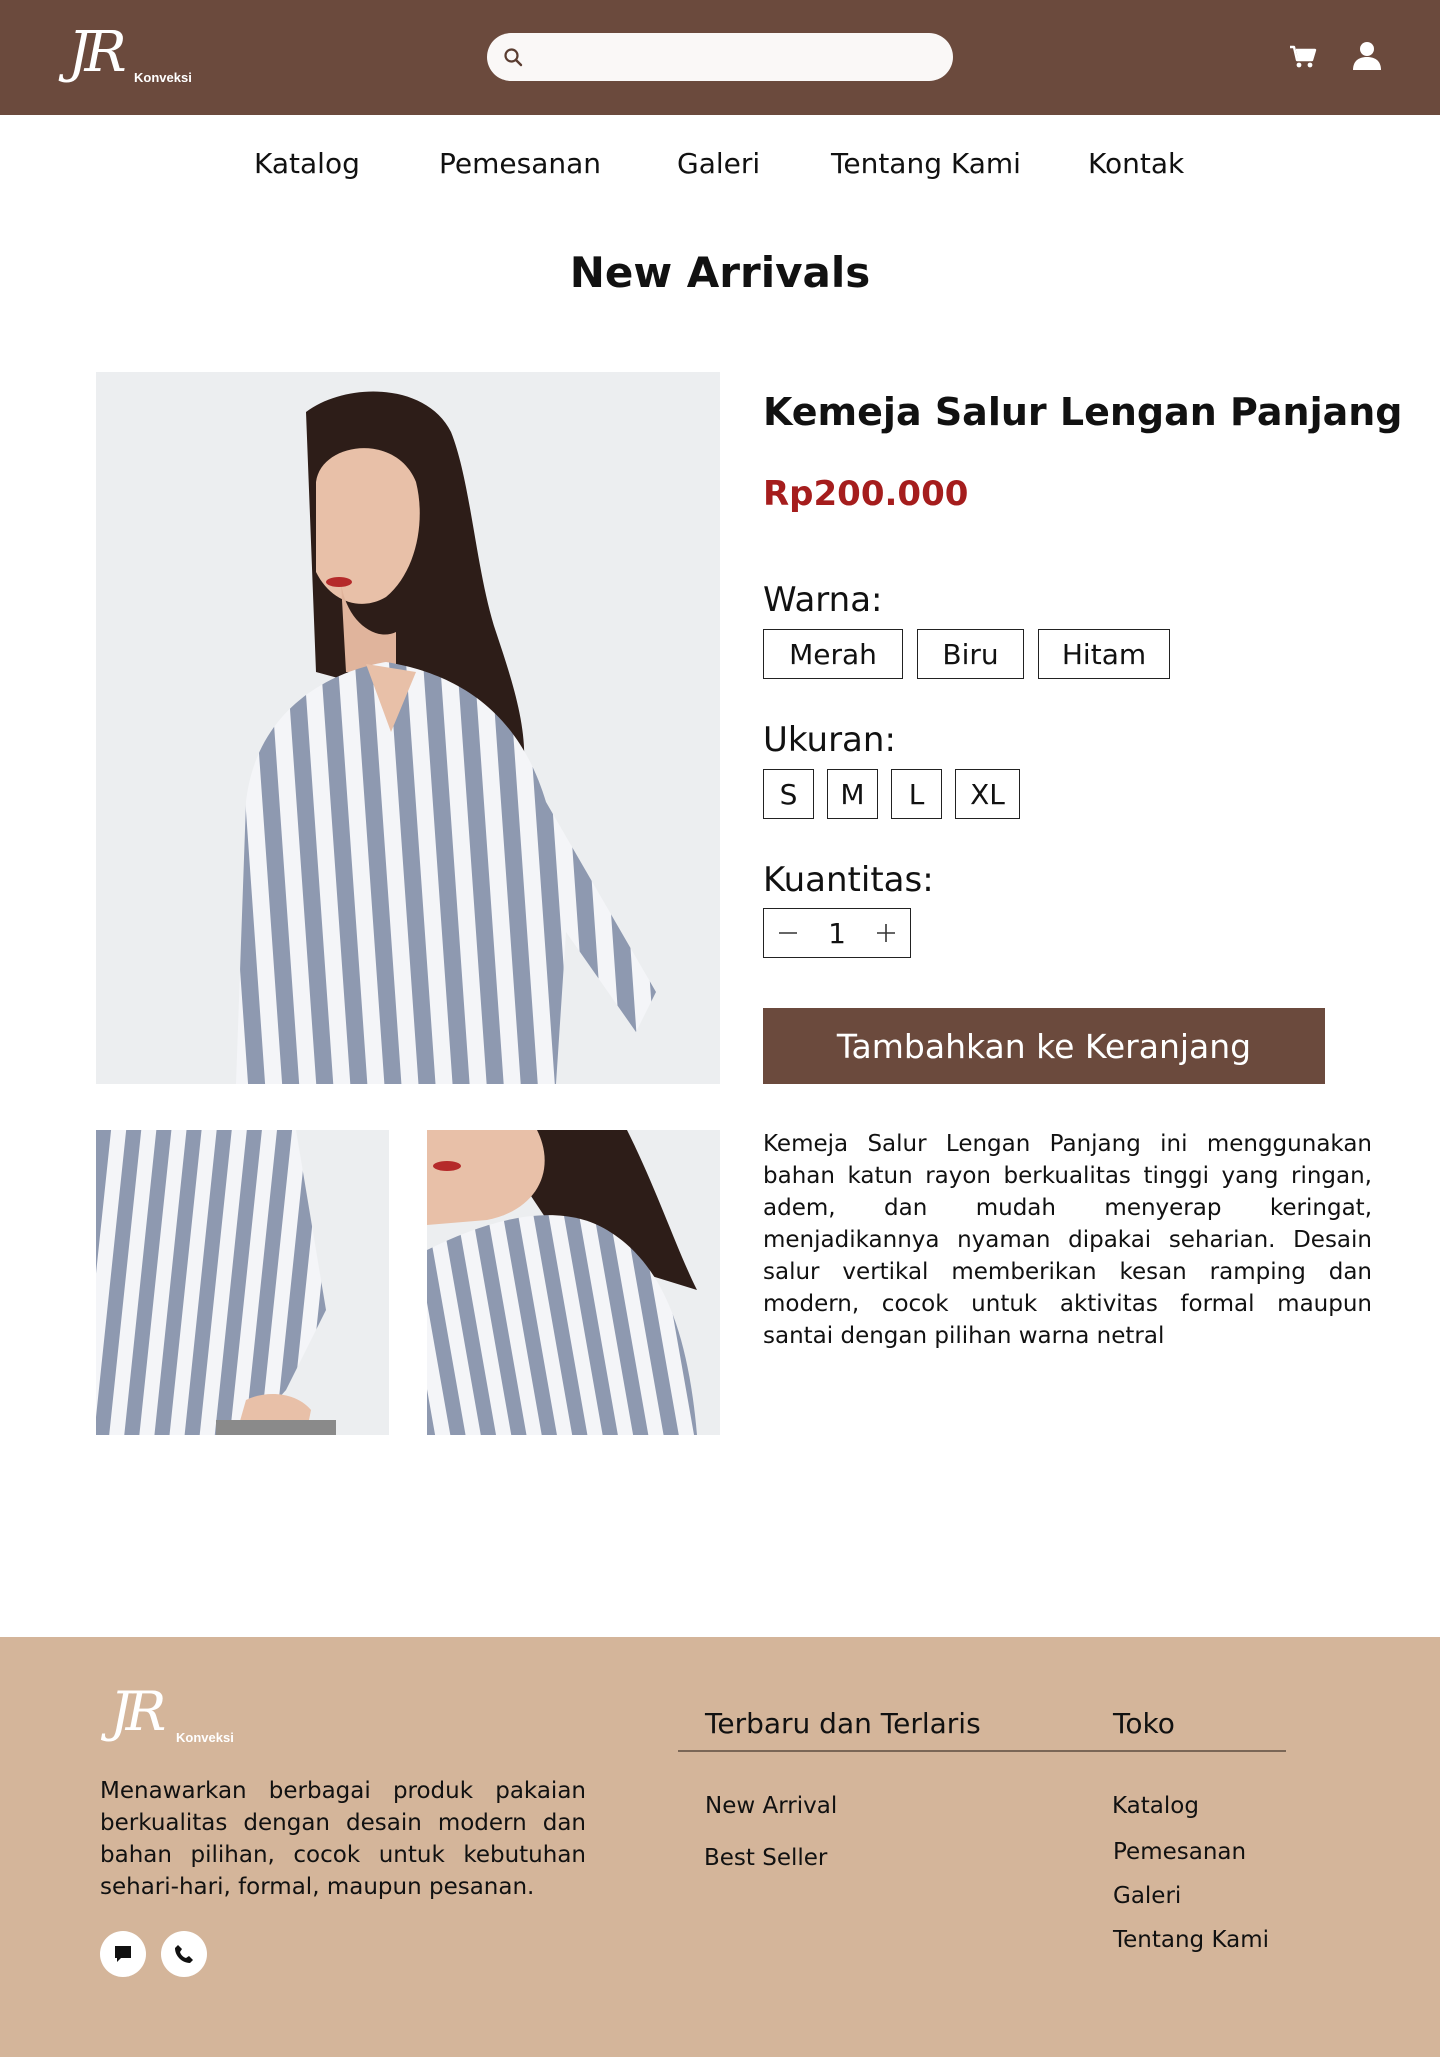 Image resolution: width=1440 pixels, height=2057 pixels. What do you see at coordinates (982, 1751) in the screenshot?
I see `footer-divider` at bounding box center [982, 1751].